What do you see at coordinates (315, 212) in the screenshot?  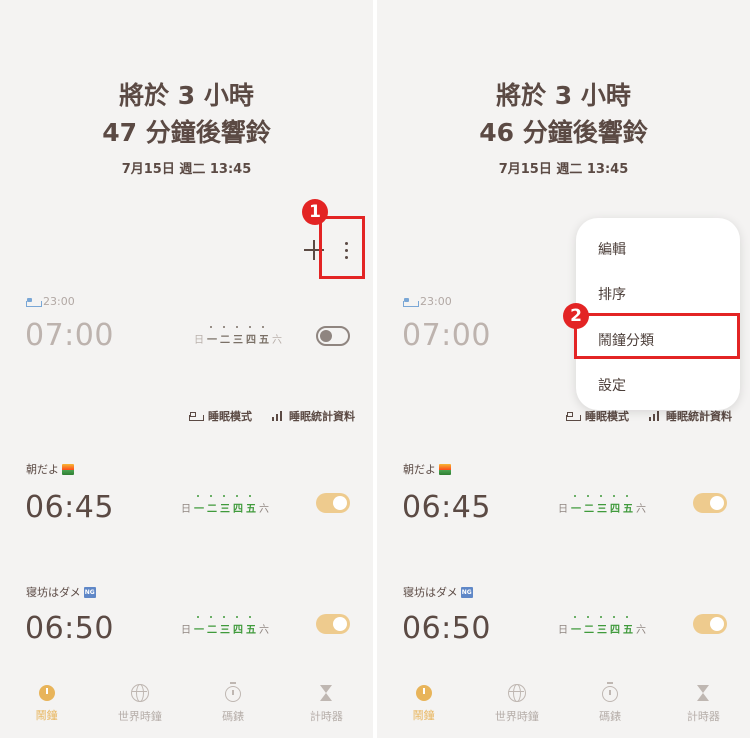 I see `callout-step-1: 1` at bounding box center [315, 212].